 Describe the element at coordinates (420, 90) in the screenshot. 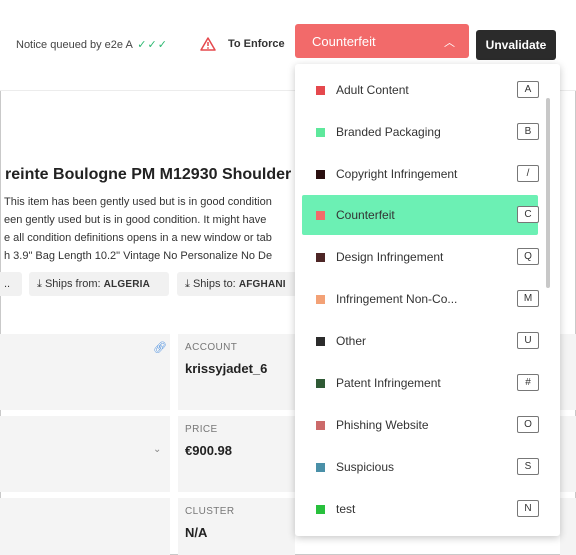

I see `menu-item-adult-content: Adult Content A` at that location.